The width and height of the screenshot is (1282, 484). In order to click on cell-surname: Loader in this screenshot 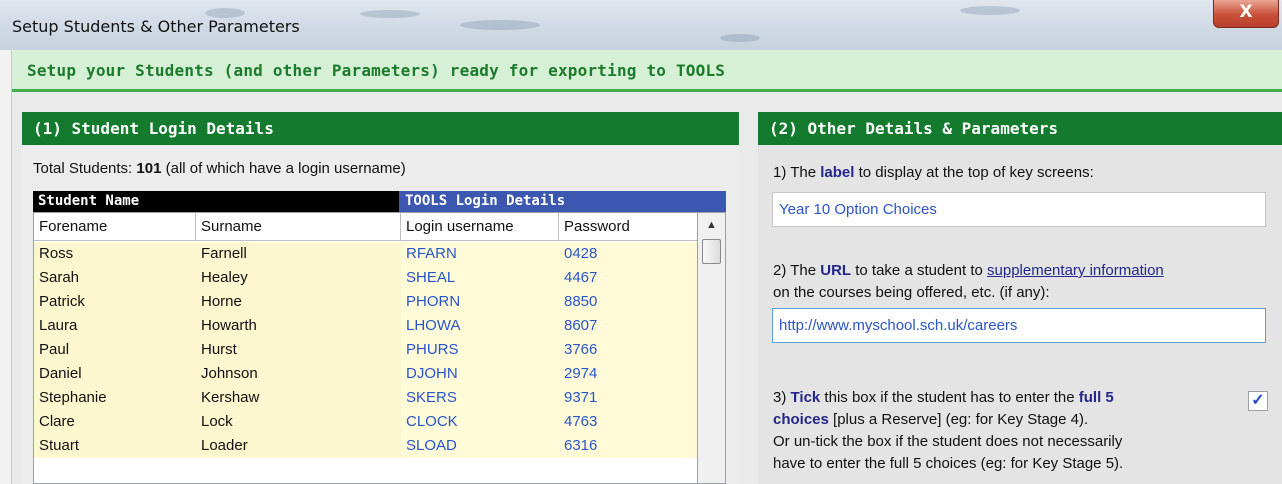, I will do `click(298, 446)`.